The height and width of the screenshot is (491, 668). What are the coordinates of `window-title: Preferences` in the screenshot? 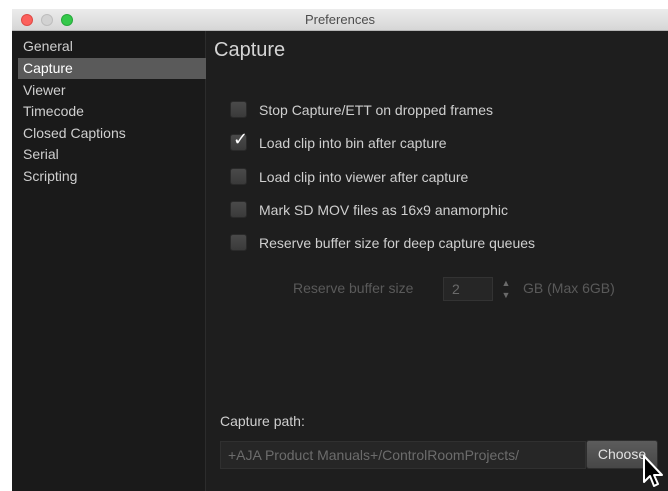 It's located at (340, 19).